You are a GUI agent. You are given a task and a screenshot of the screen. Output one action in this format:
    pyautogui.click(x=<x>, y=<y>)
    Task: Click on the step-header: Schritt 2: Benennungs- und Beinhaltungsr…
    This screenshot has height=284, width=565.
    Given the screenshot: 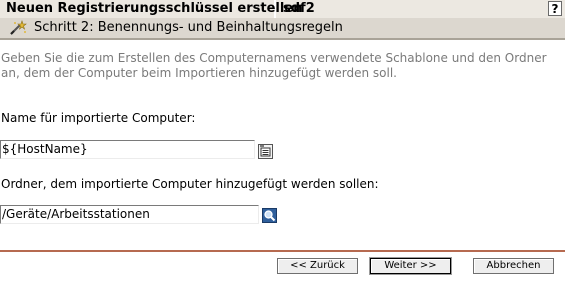 What is the action you would take?
    pyautogui.click(x=282, y=29)
    